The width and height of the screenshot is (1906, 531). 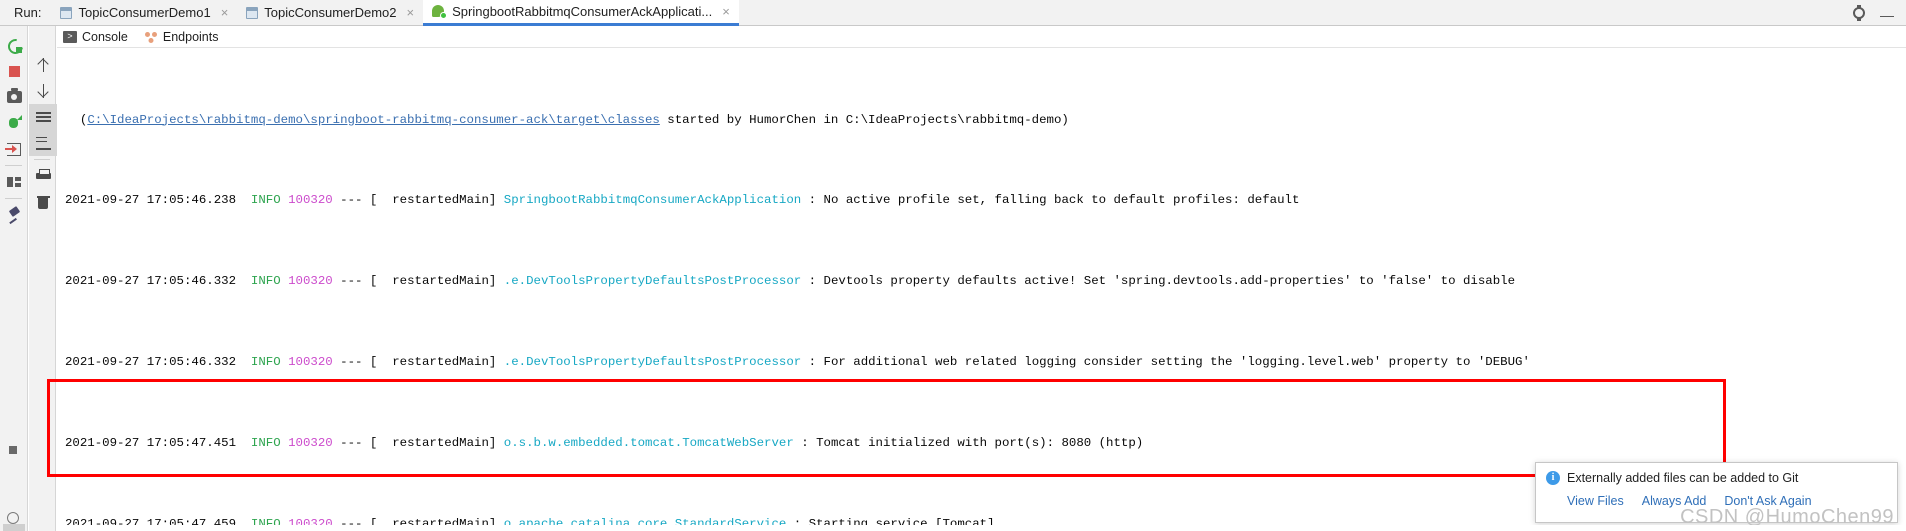 I want to click on log-timestamp: 2021-09-27 17:05:47.451, so click(x=151, y=442).